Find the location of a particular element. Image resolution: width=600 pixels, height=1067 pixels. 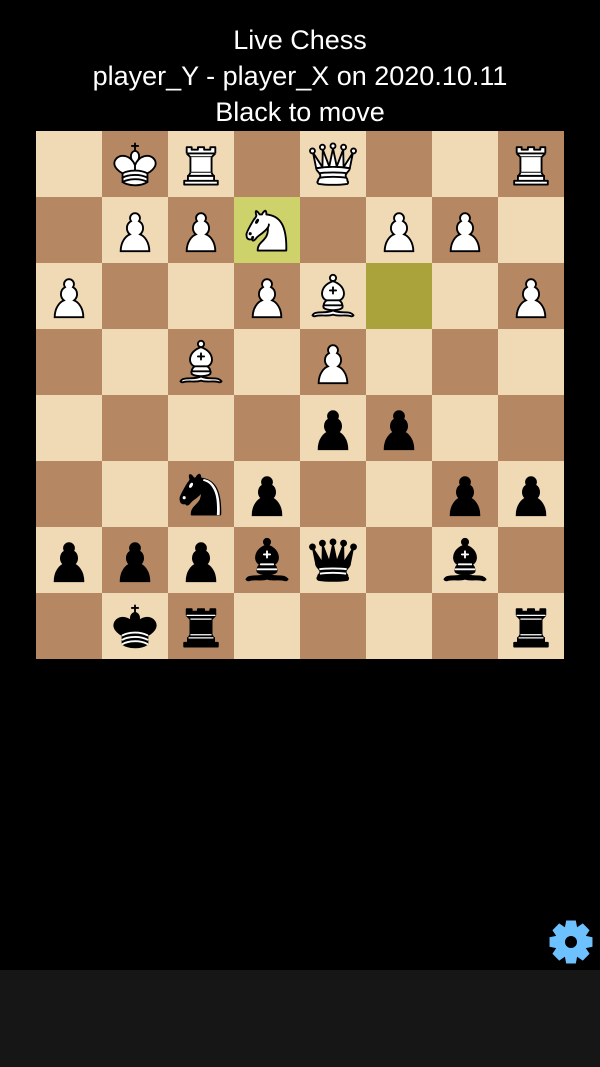

game-info: player_Y - player_X on 2020.10.11 is located at coordinates (300, 76).